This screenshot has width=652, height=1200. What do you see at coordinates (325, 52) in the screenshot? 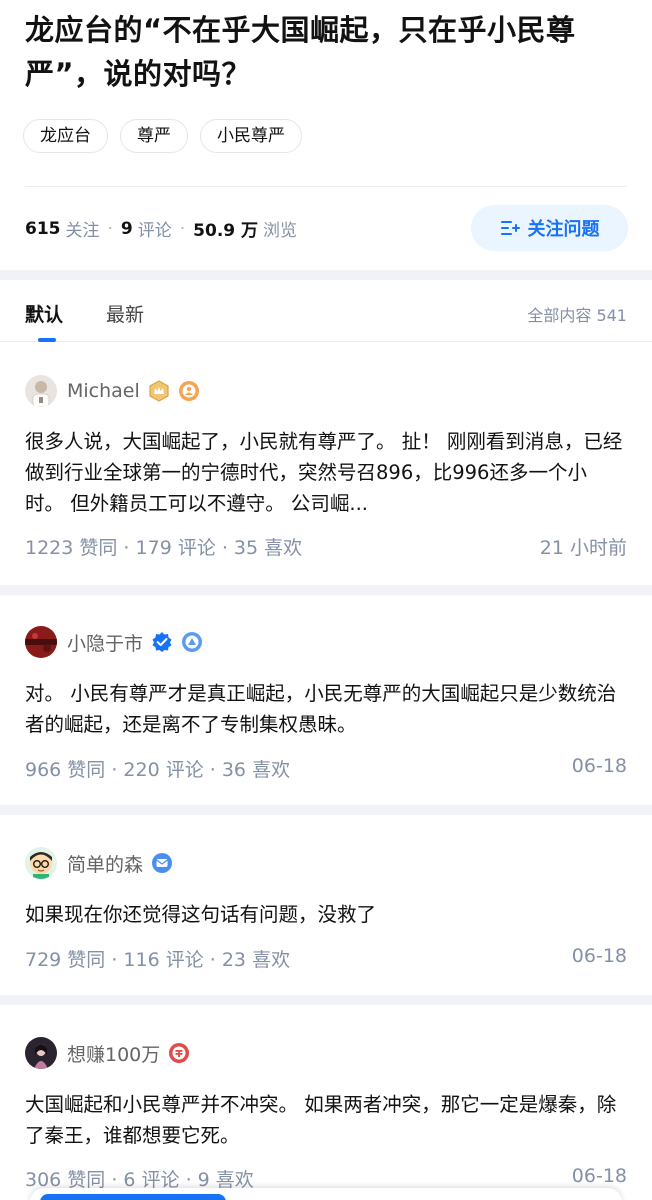
I see `question-title: 龙应台的“不在乎大国崛起，只在乎小民尊严”，说的对吗？` at bounding box center [325, 52].